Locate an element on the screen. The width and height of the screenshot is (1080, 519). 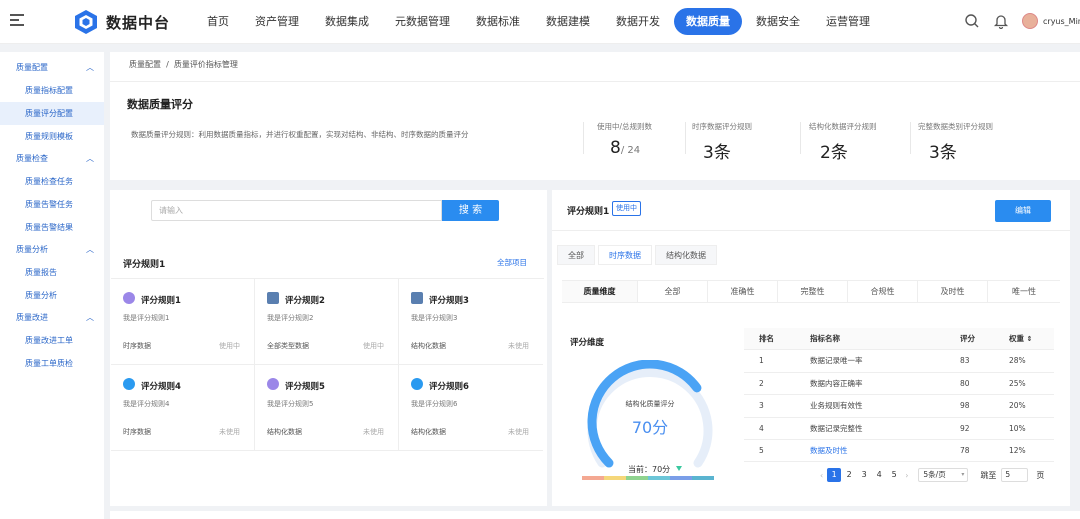
rule-card-name: 评分规则1 is located at coordinates (161, 301).